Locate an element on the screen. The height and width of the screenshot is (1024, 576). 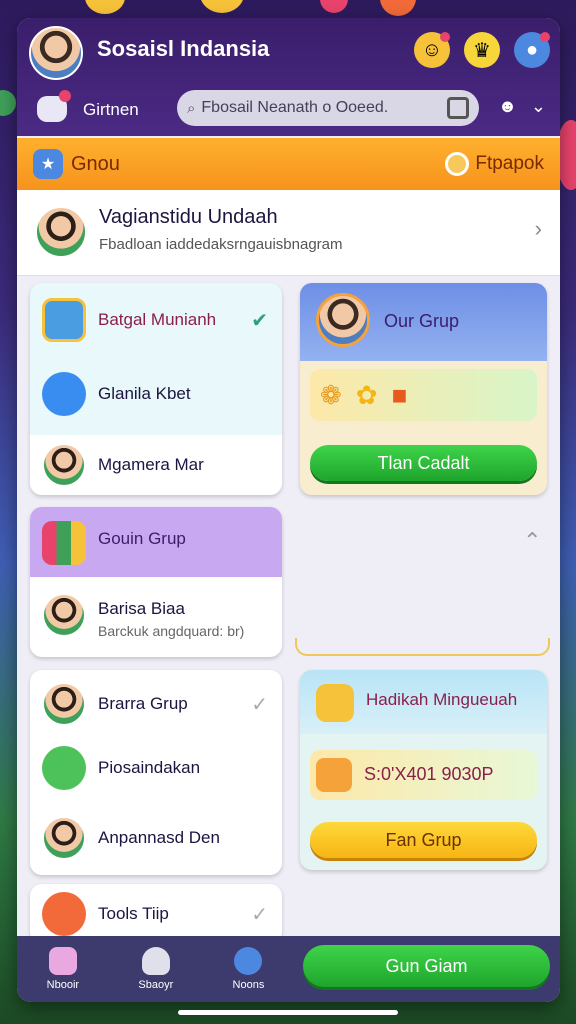
search-icon: ⌕ is located at coordinates (191, 108).